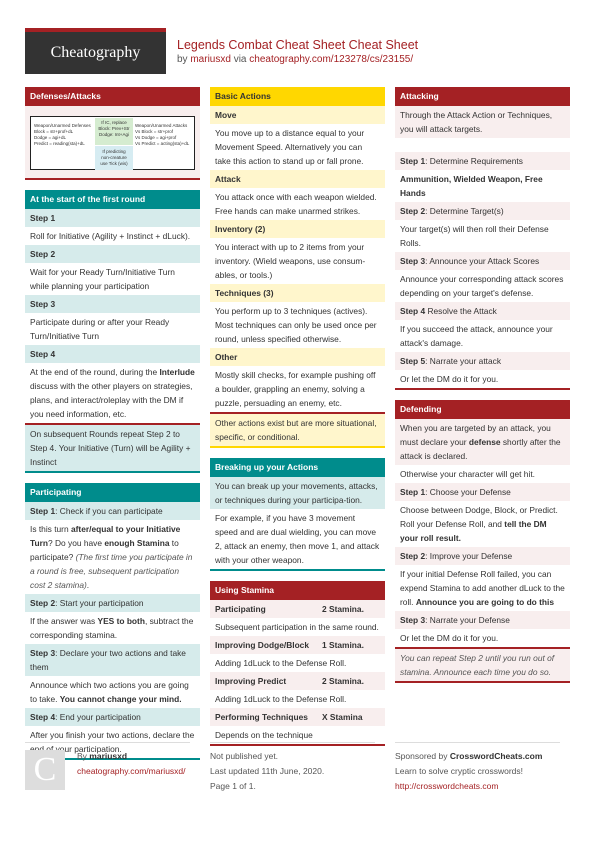 Image resolution: width=600 pixels, height=849 pixels. Describe the element at coordinates (297, 357) in the screenshot. I see `action-heading: Other` at that location.